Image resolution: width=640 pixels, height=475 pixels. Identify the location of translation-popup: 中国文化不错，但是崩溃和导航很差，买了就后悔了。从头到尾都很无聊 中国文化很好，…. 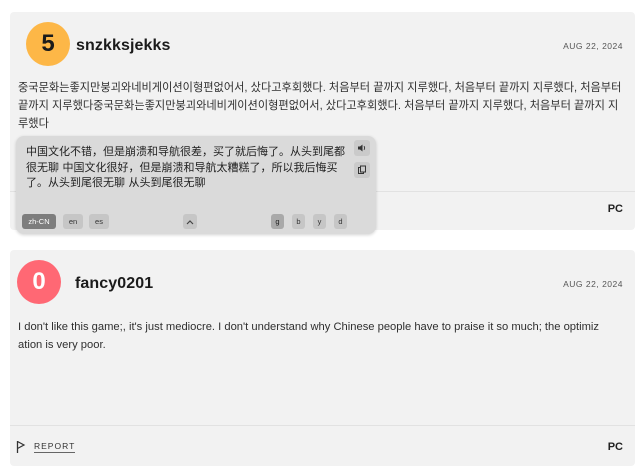
(196, 185).